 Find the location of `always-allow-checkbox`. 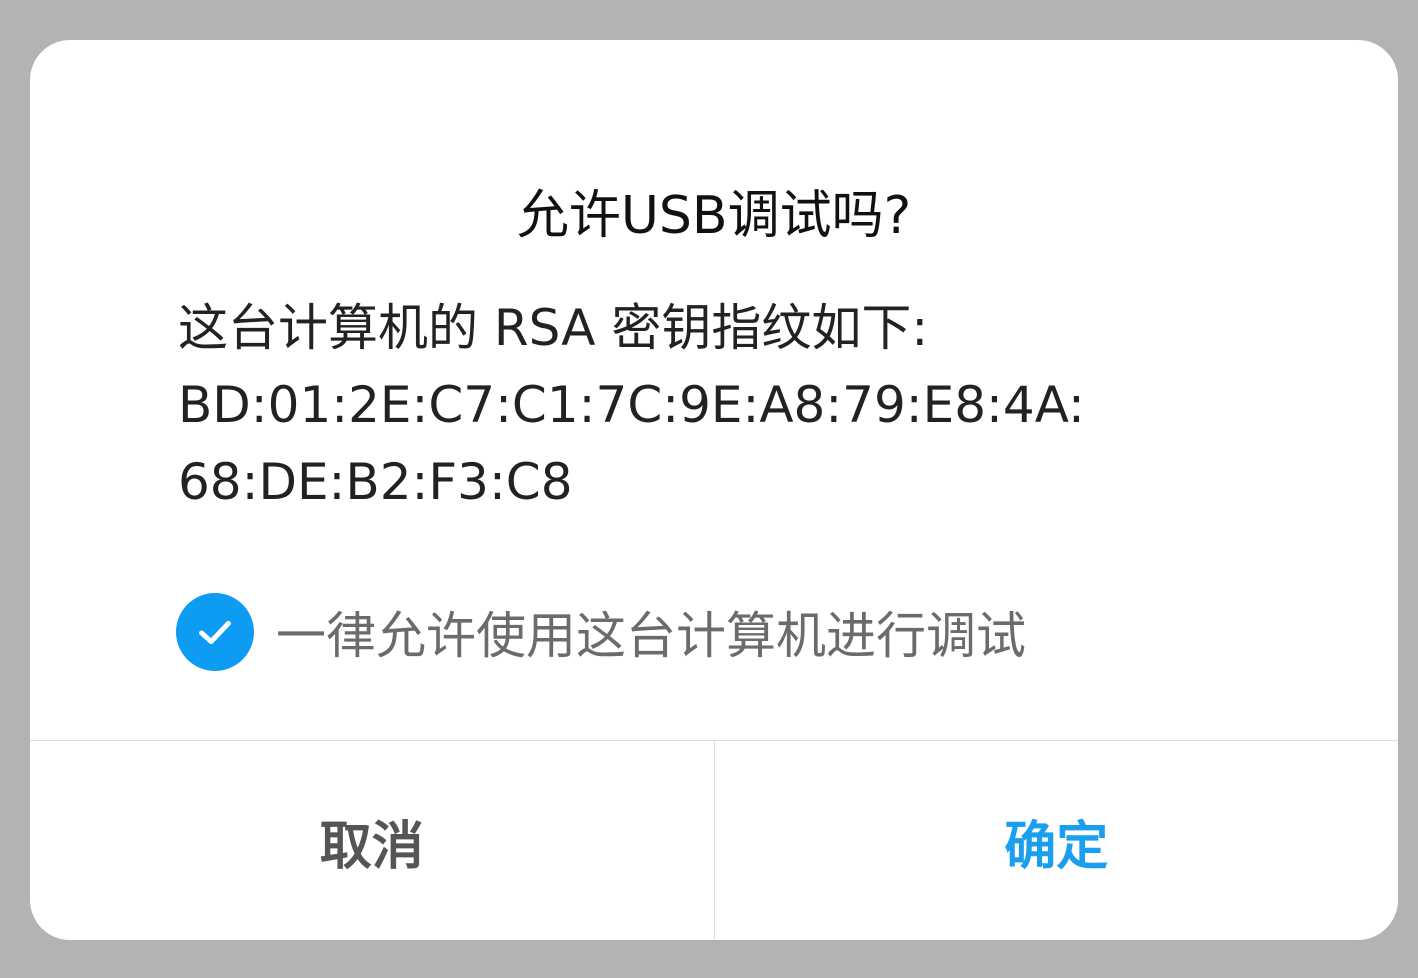

always-allow-checkbox is located at coordinates (215, 632).